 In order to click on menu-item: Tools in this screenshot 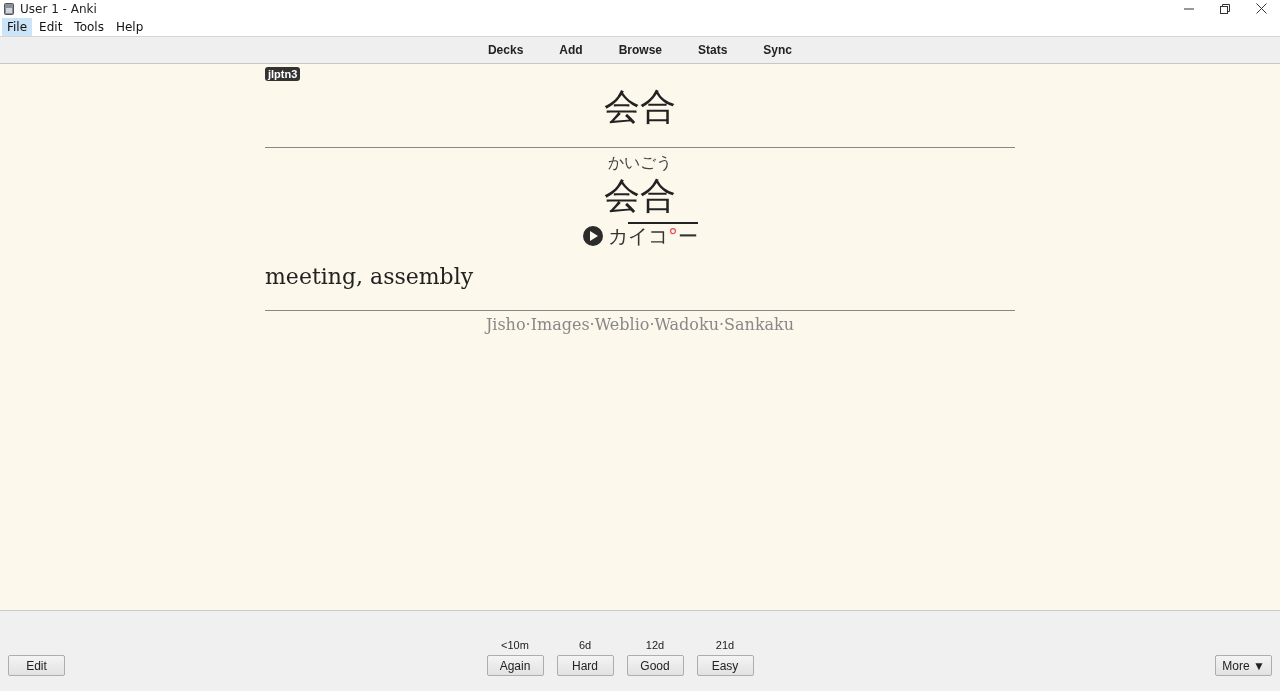, I will do `click(89, 26)`.